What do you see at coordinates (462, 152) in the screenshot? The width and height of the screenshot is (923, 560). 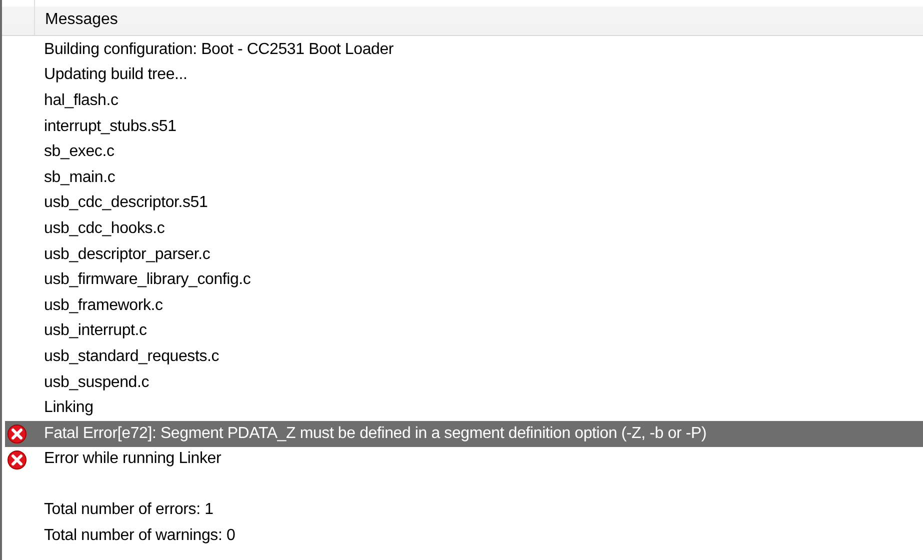 I see `message-row: sb_exec.c` at bounding box center [462, 152].